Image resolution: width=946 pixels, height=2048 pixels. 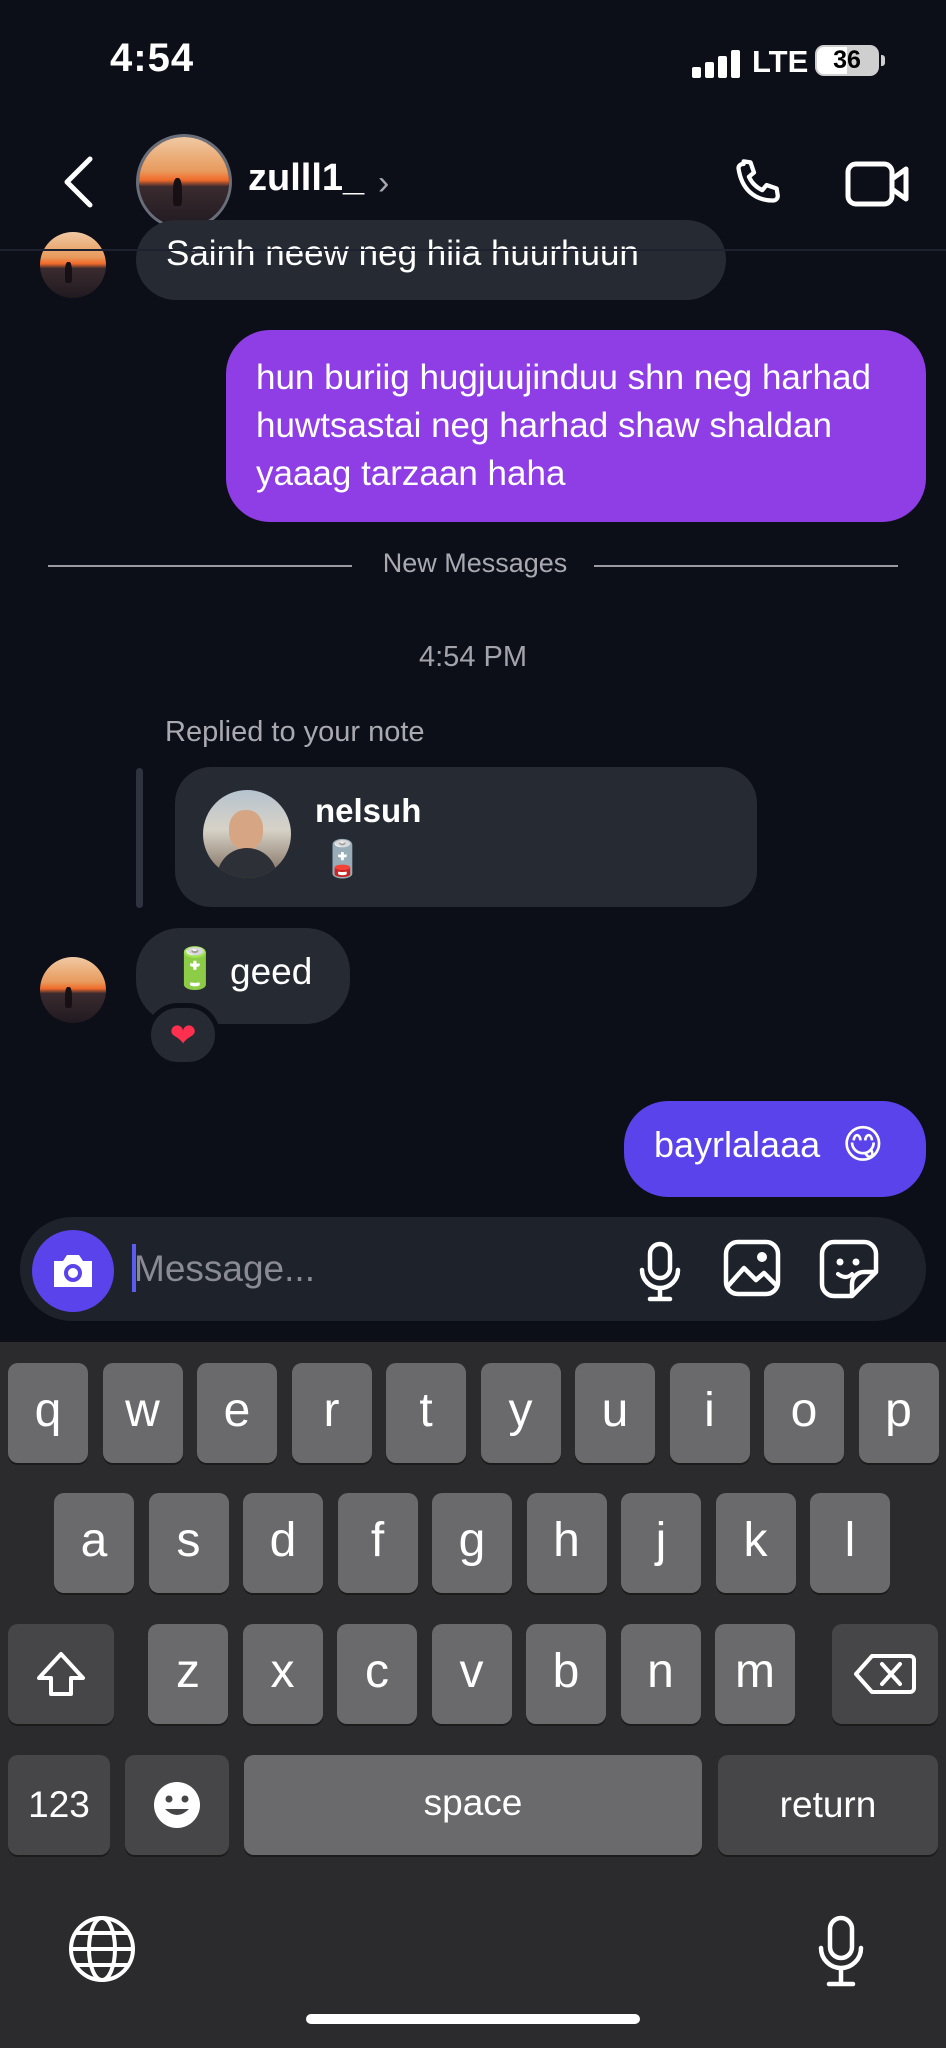 What do you see at coordinates (737, 1144) in the screenshot?
I see `message-text: bayrlalaaa` at bounding box center [737, 1144].